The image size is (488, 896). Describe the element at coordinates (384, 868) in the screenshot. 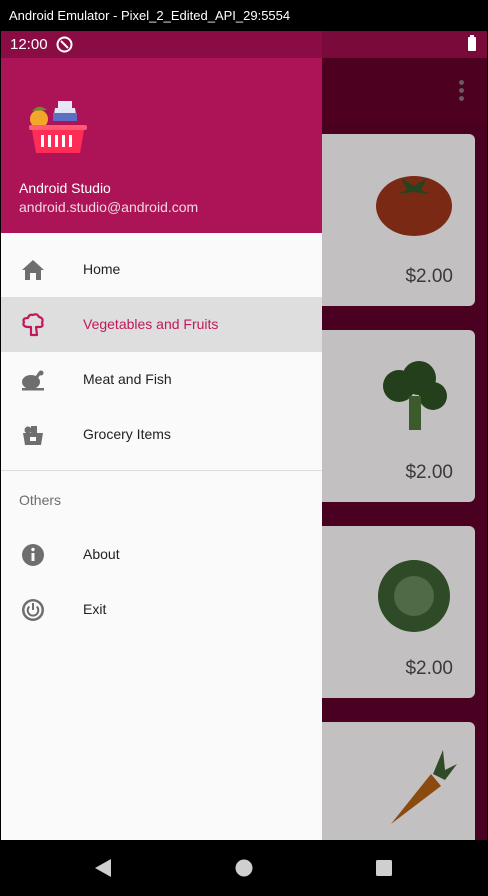

I see `recents-button-icon` at that location.